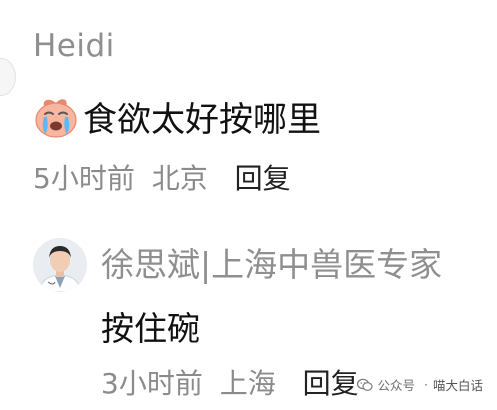 This screenshot has height=410, width=497. I want to click on comment-meta: 5小时前 北京 回复, so click(162, 177).